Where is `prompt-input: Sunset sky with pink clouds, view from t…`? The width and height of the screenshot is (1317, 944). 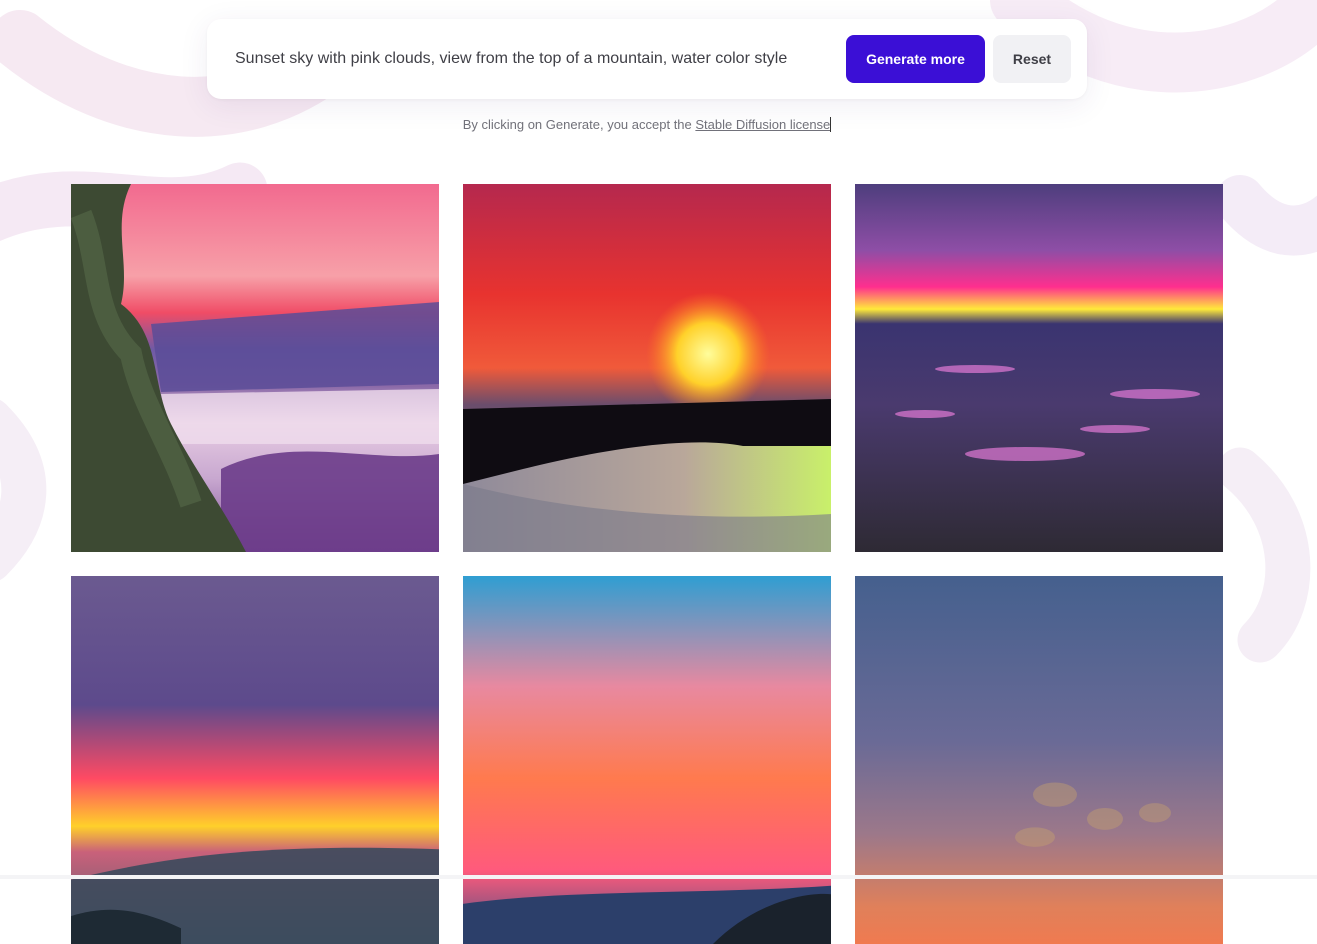 prompt-input: Sunset sky with pink clouds, view from t… is located at coordinates (511, 59).